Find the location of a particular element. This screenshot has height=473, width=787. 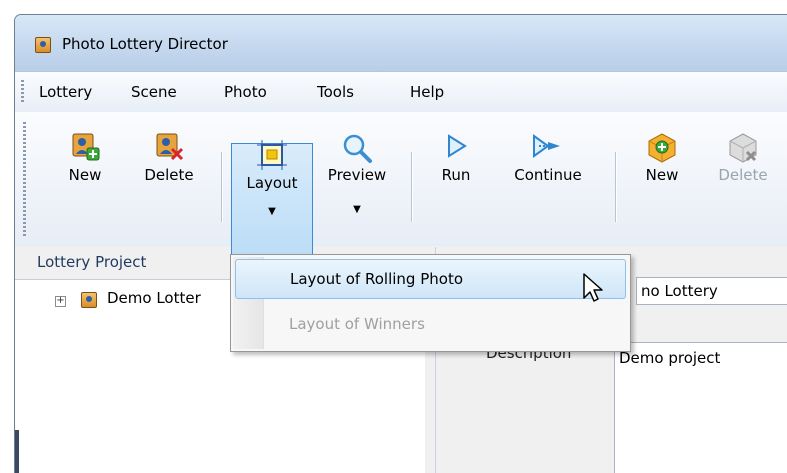

menu-item-layout-rolling-photo-label: Layout of Rolling Photo is located at coordinates (376, 279).